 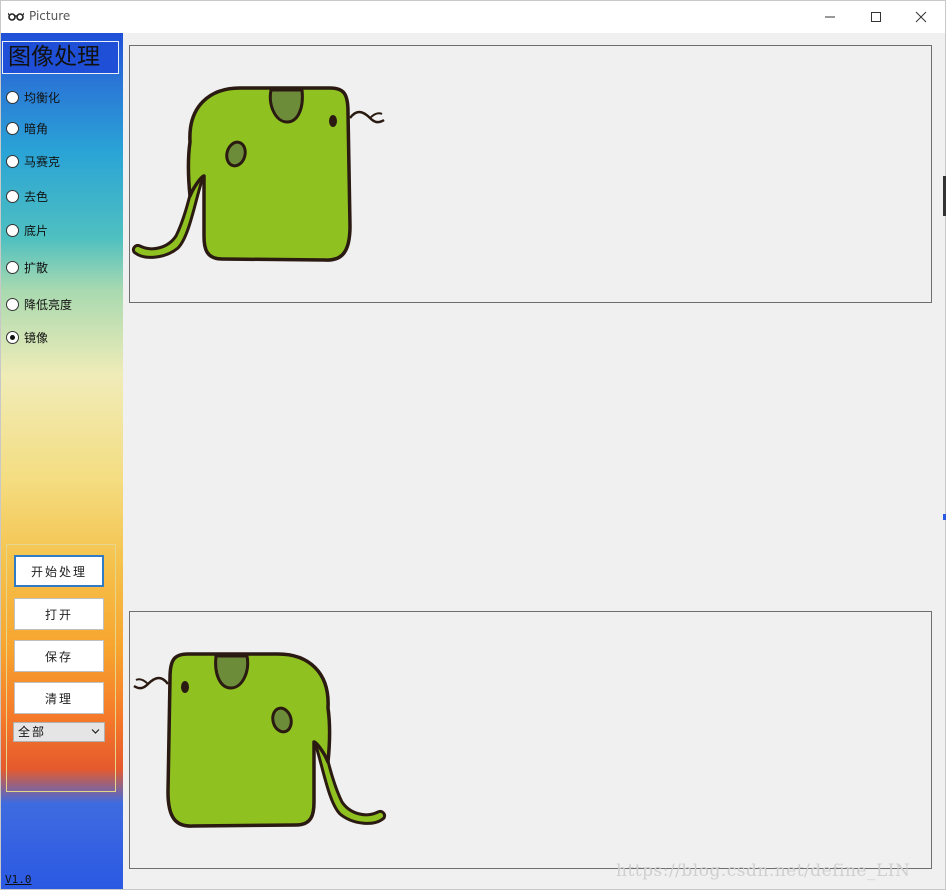 I want to click on radio-label: 底片, so click(x=36, y=230).